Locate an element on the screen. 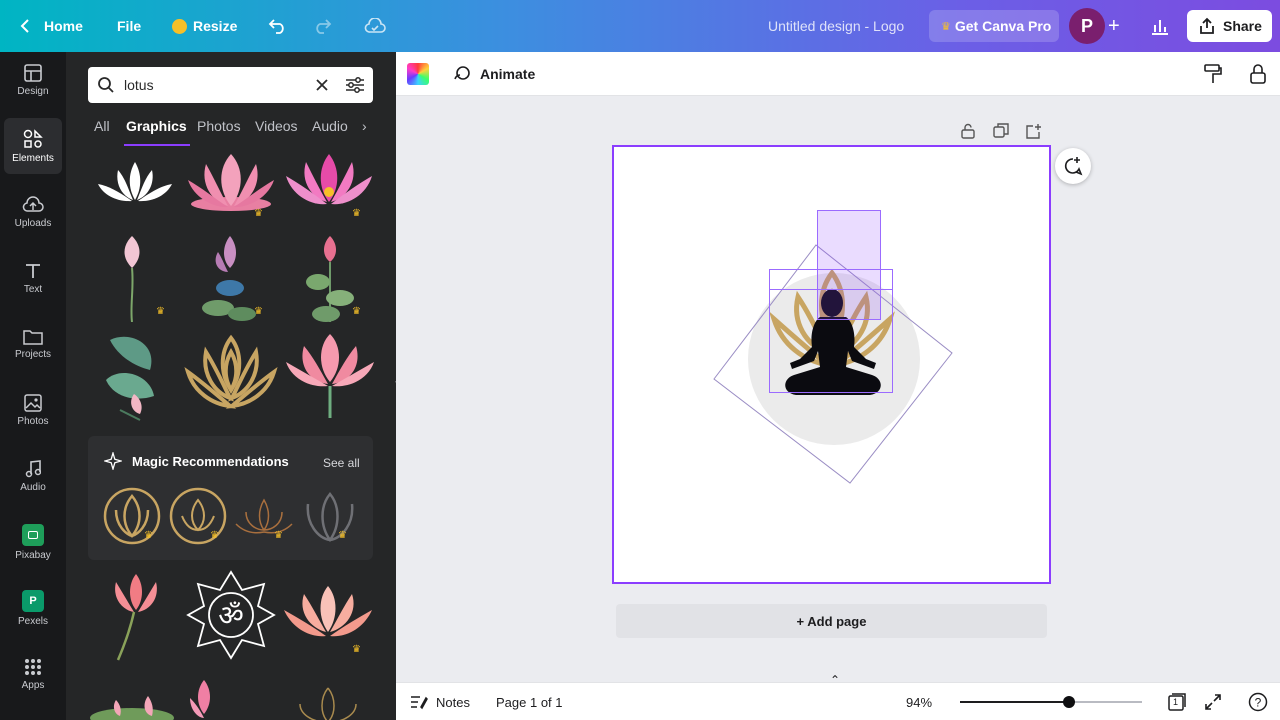  graphic-magenta-lotus is located at coordinates (329, 183).